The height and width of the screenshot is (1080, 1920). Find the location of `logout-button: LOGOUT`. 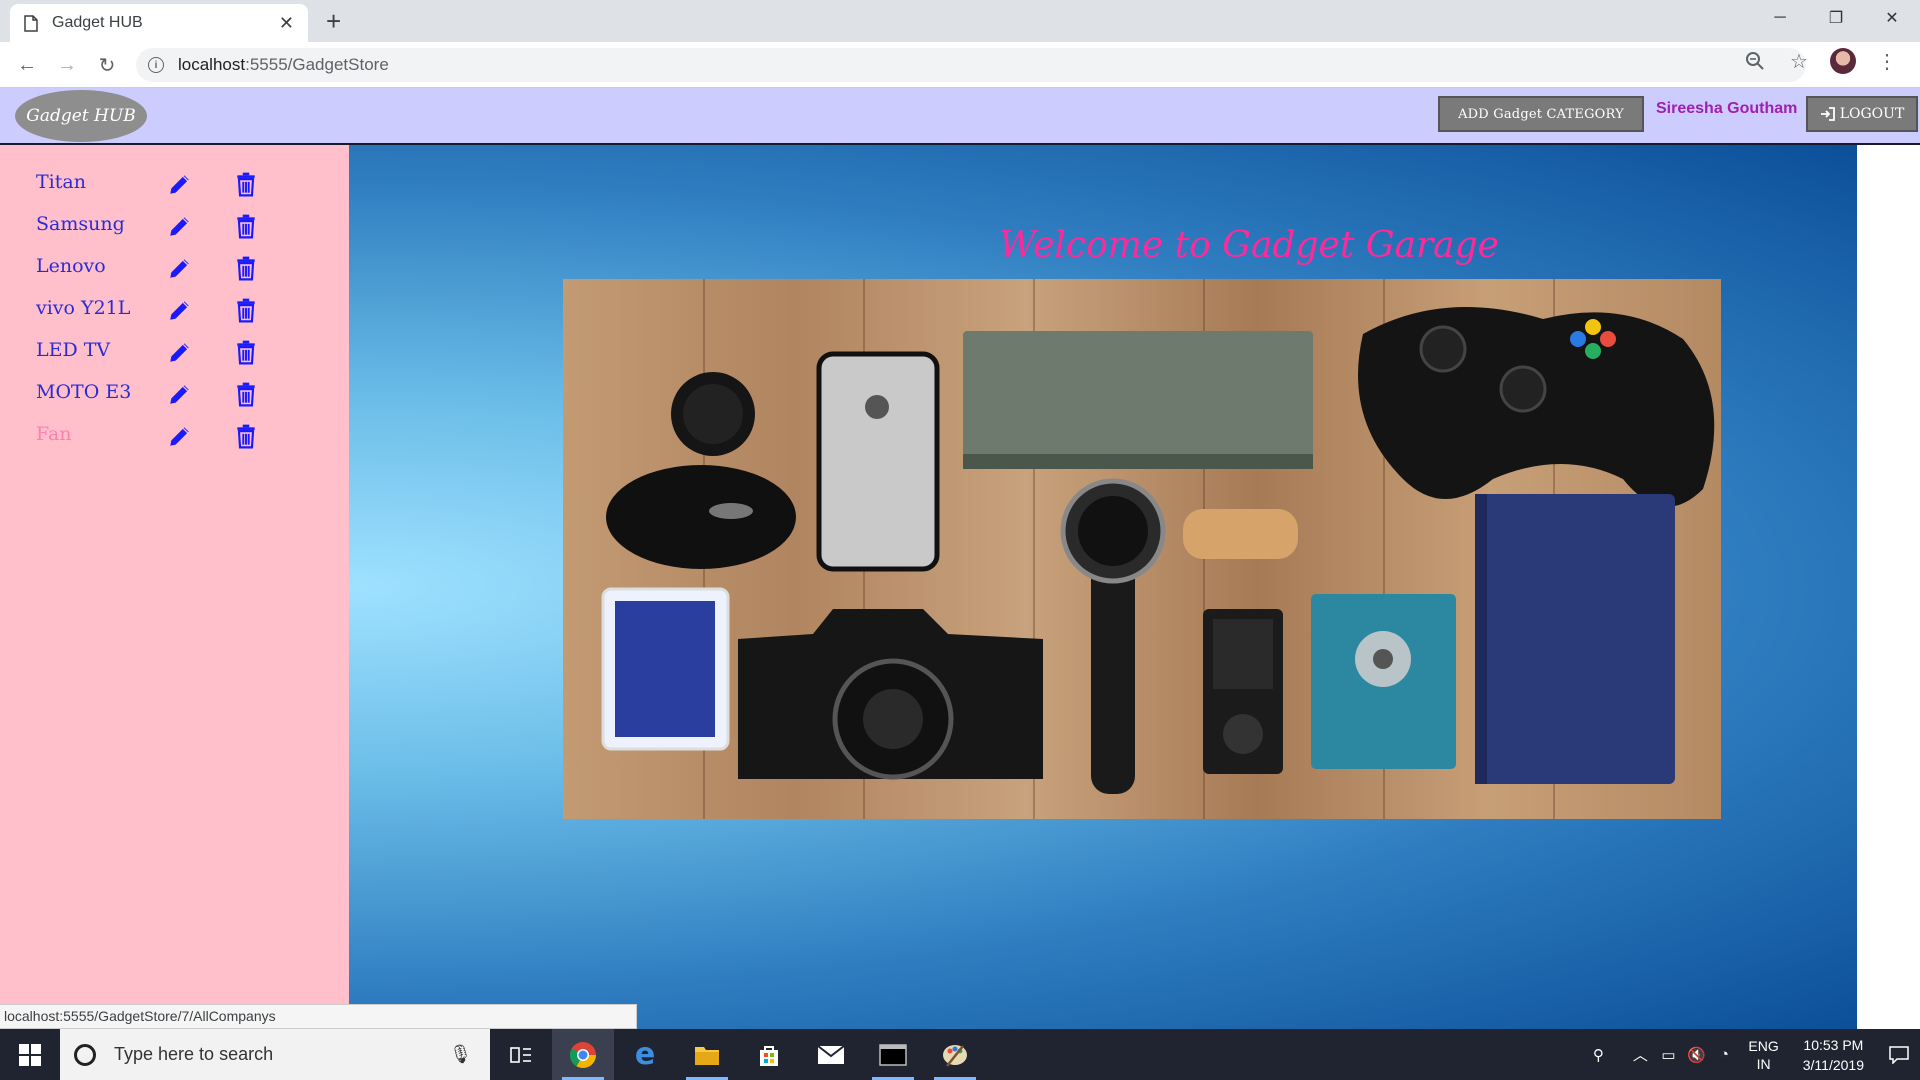

logout-button: LOGOUT is located at coordinates (1862, 114).